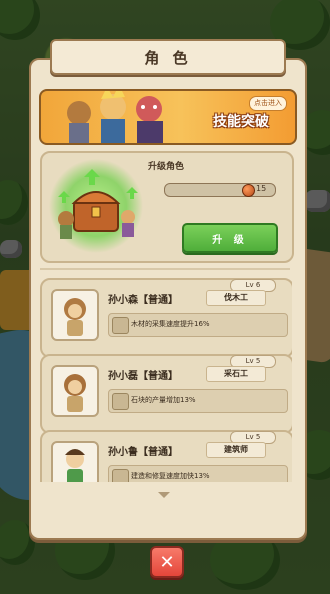 The height and width of the screenshot is (594, 330). I want to click on character-card: Lv 5 孙小磊【普通】 采石工 石块的产量增加13%, so click(166, 394).